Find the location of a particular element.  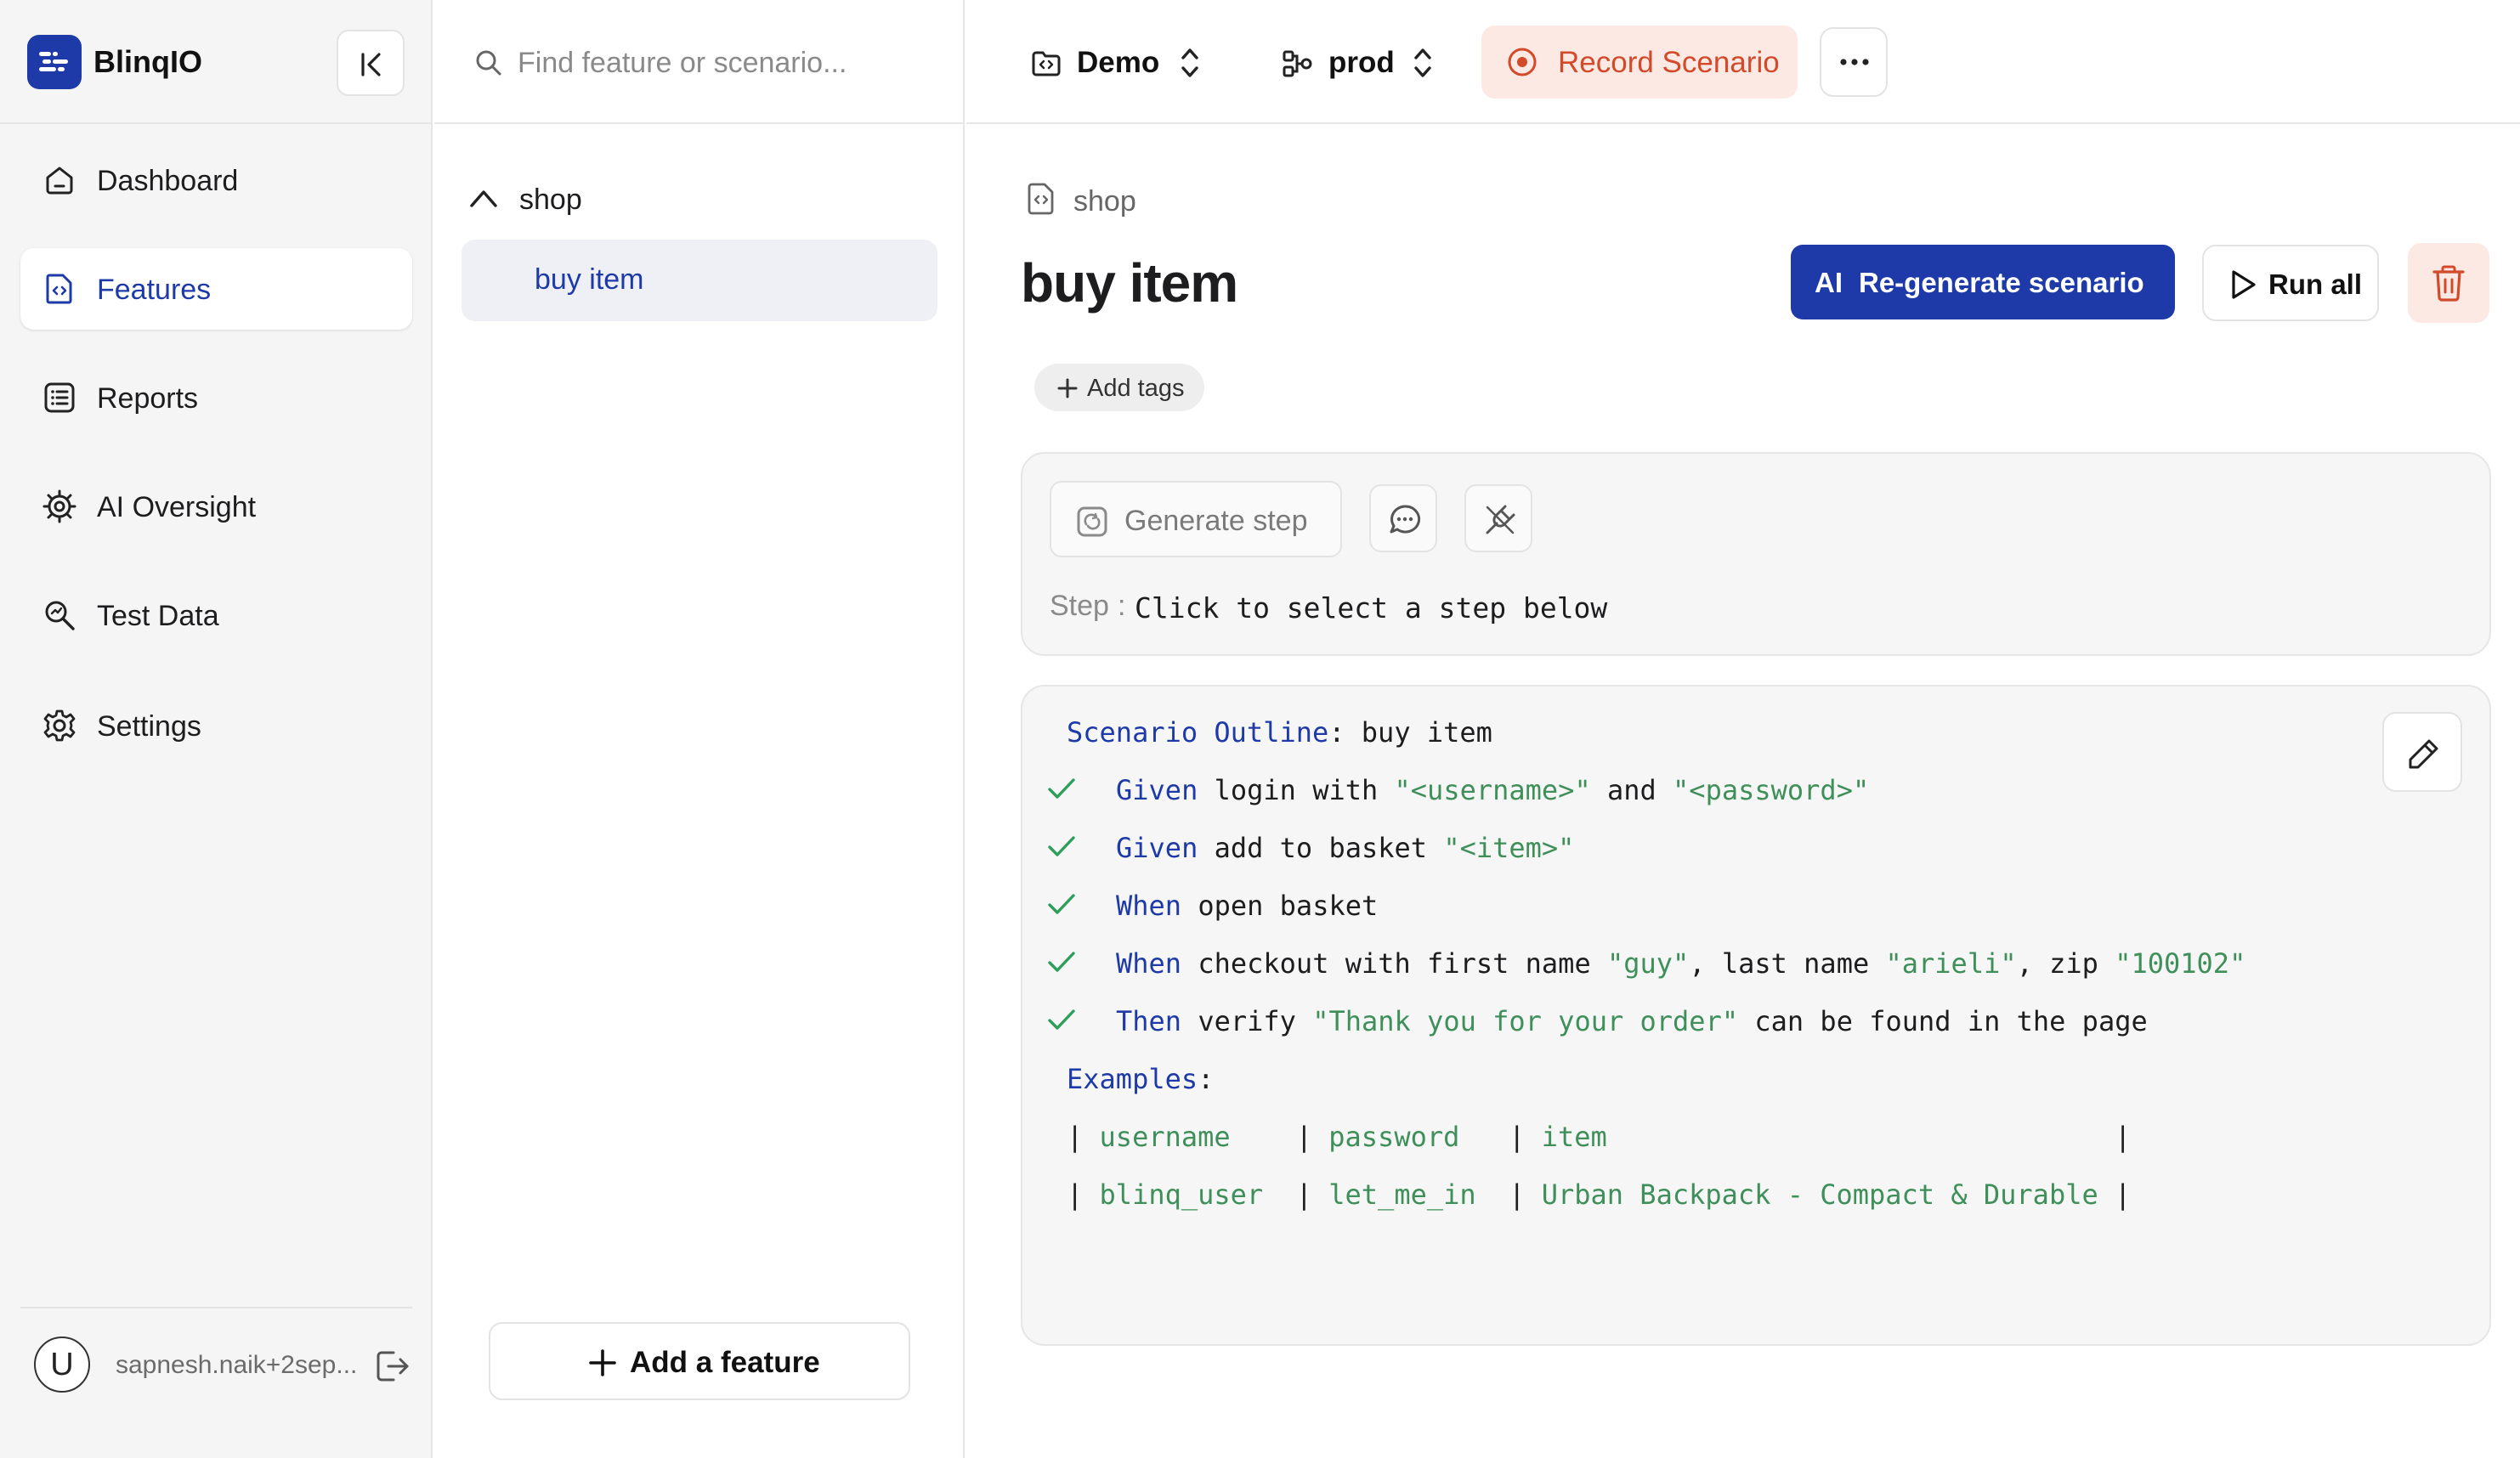

plug-icon is located at coordinates (1500, 519).